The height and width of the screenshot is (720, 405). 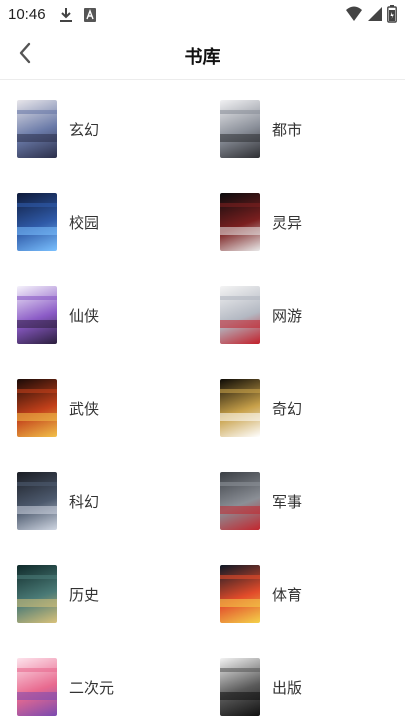 What do you see at coordinates (107, 315) in the screenshot?
I see `category-item: 仙侠` at bounding box center [107, 315].